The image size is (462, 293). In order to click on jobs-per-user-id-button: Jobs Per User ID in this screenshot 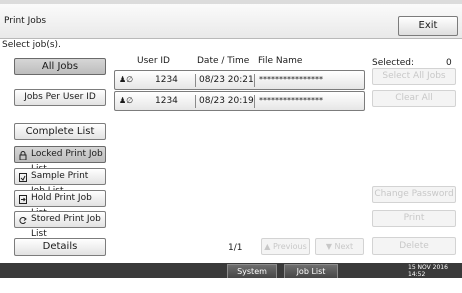, I will do `click(60, 97)`.